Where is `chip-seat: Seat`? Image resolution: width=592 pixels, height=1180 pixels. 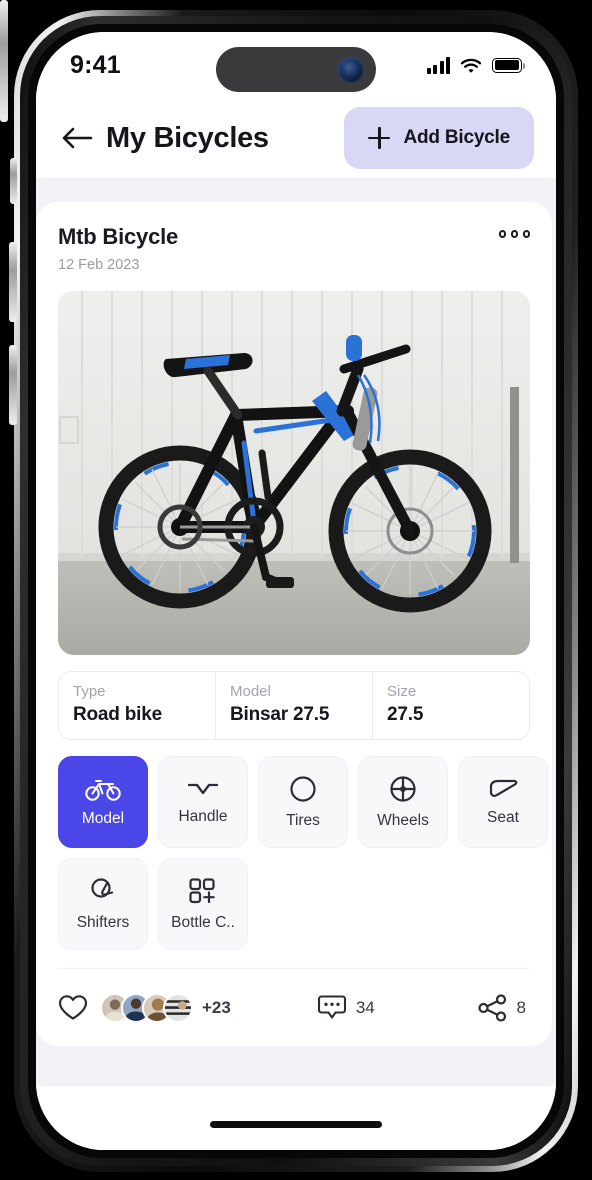 chip-seat: Seat is located at coordinates (503, 802).